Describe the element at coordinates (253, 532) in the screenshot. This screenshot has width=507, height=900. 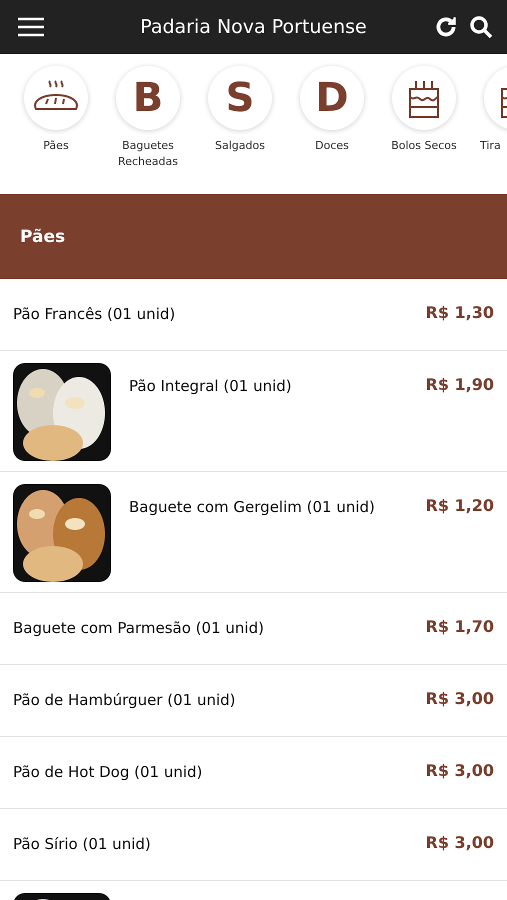
I see `product-row: Baguete com Gergelim (01 unid) R$ 1,20` at that location.